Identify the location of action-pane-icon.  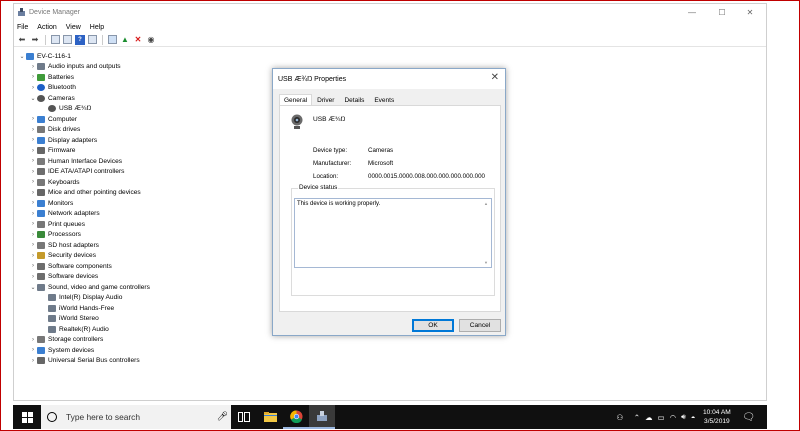
(92, 39).